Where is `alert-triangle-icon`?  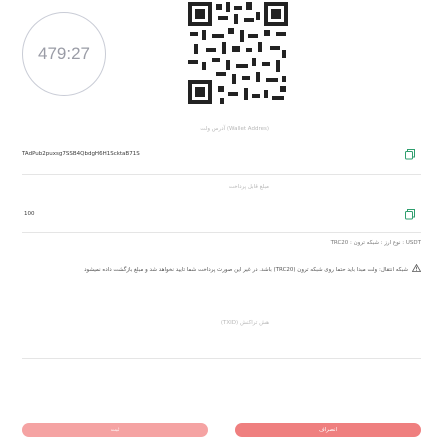
alert-triangle-icon is located at coordinates (416, 268).